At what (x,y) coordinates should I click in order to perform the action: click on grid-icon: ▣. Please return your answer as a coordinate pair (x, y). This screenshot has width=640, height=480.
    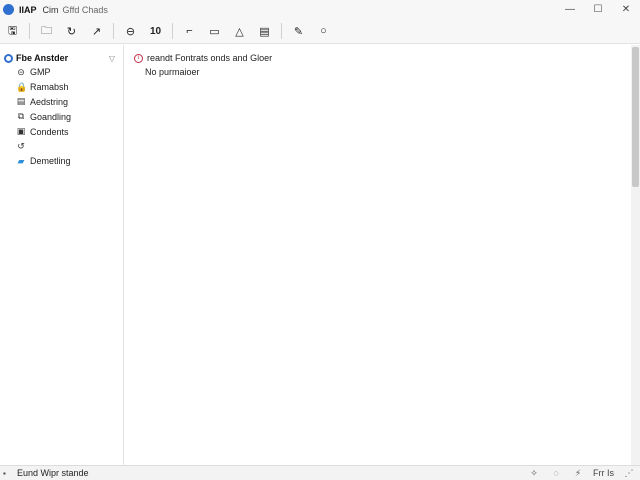
    Looking at the image, I should click on (21, 131).